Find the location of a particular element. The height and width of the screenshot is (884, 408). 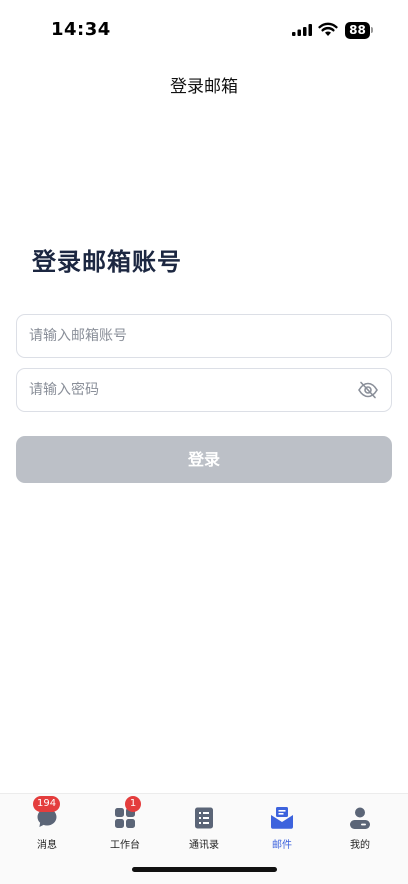

tab-profile: 我的 is located at coordinates (360, 828).